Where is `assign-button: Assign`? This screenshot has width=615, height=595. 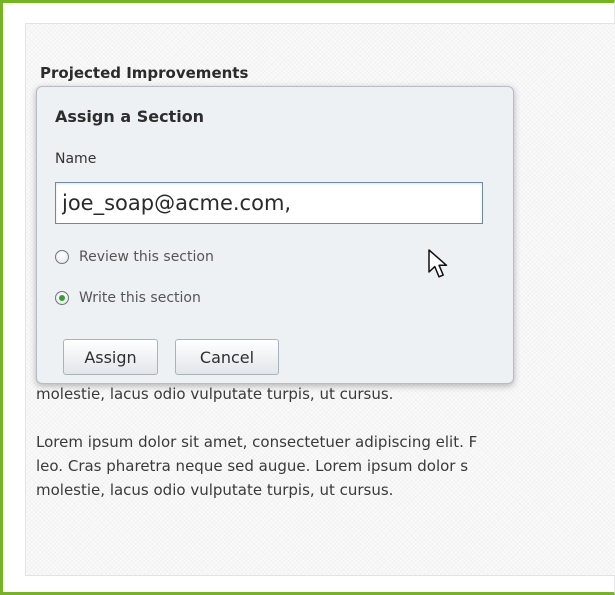 assign-button: Assign is located at coordinates (110, 357).